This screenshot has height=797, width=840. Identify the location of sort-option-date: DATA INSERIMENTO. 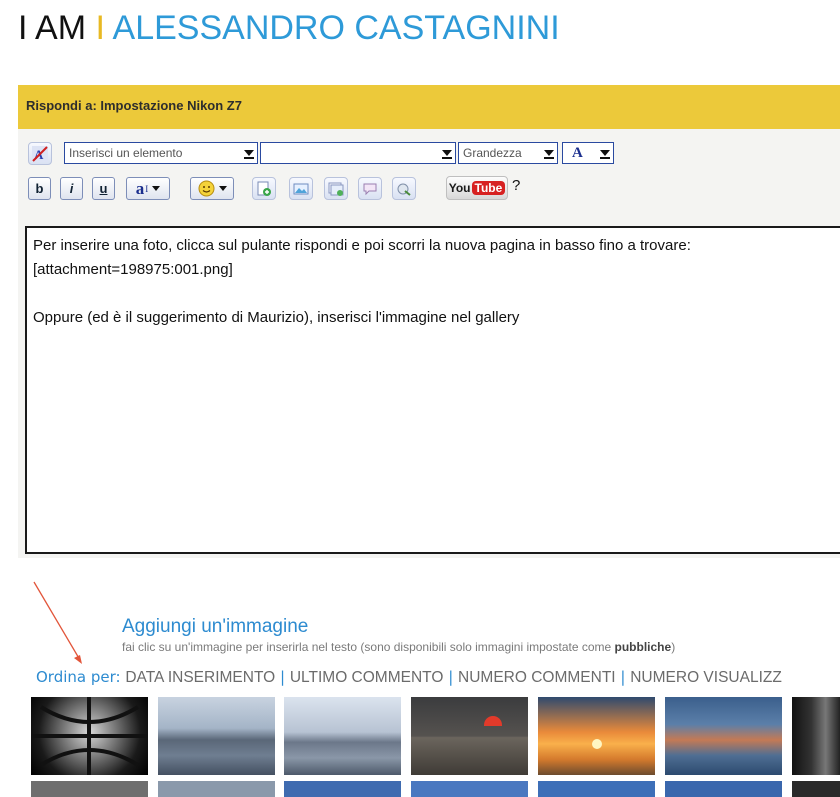
(200, 677).